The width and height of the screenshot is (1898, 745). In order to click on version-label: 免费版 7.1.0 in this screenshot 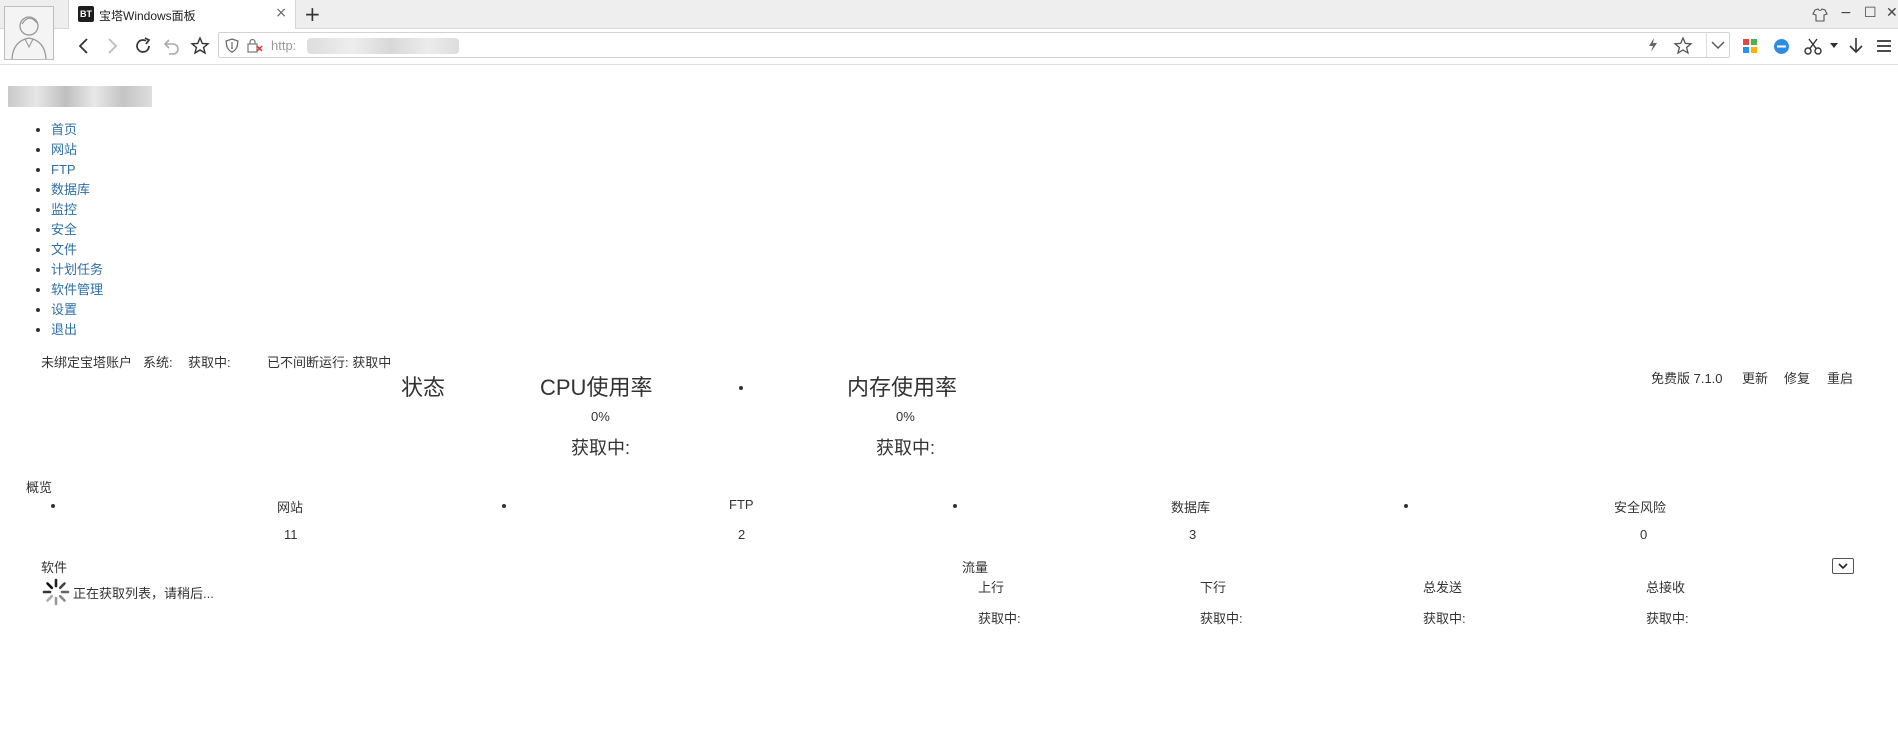, I will do `click(1687, 378)`.